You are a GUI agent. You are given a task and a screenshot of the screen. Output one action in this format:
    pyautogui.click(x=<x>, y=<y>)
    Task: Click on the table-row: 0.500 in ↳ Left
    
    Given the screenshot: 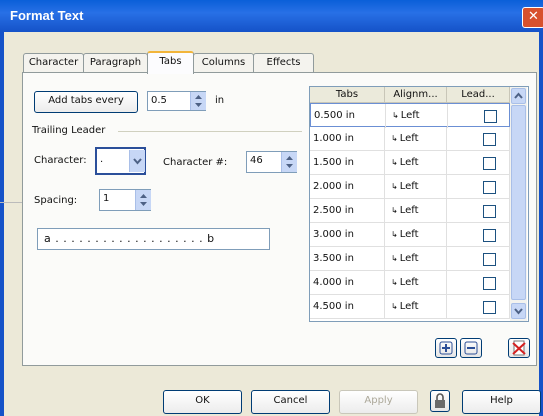 What is the action you would take?
    pyautogui.click(x=410, y=115)
    